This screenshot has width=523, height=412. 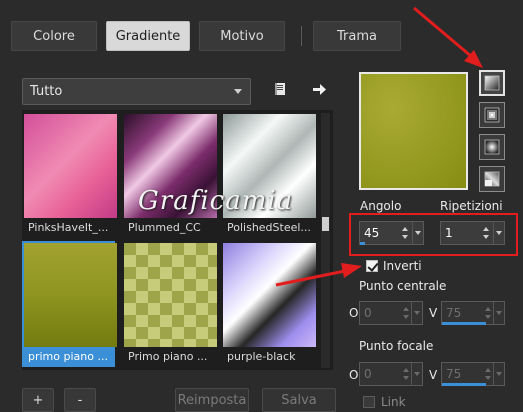 I want to click on arrowhead-icon, so click(x=351, y=270).